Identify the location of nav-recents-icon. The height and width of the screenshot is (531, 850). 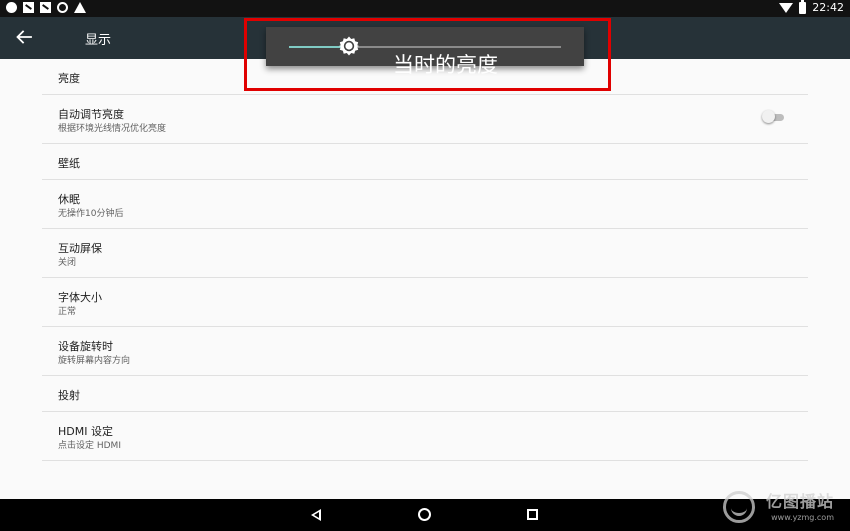
(532, 514).